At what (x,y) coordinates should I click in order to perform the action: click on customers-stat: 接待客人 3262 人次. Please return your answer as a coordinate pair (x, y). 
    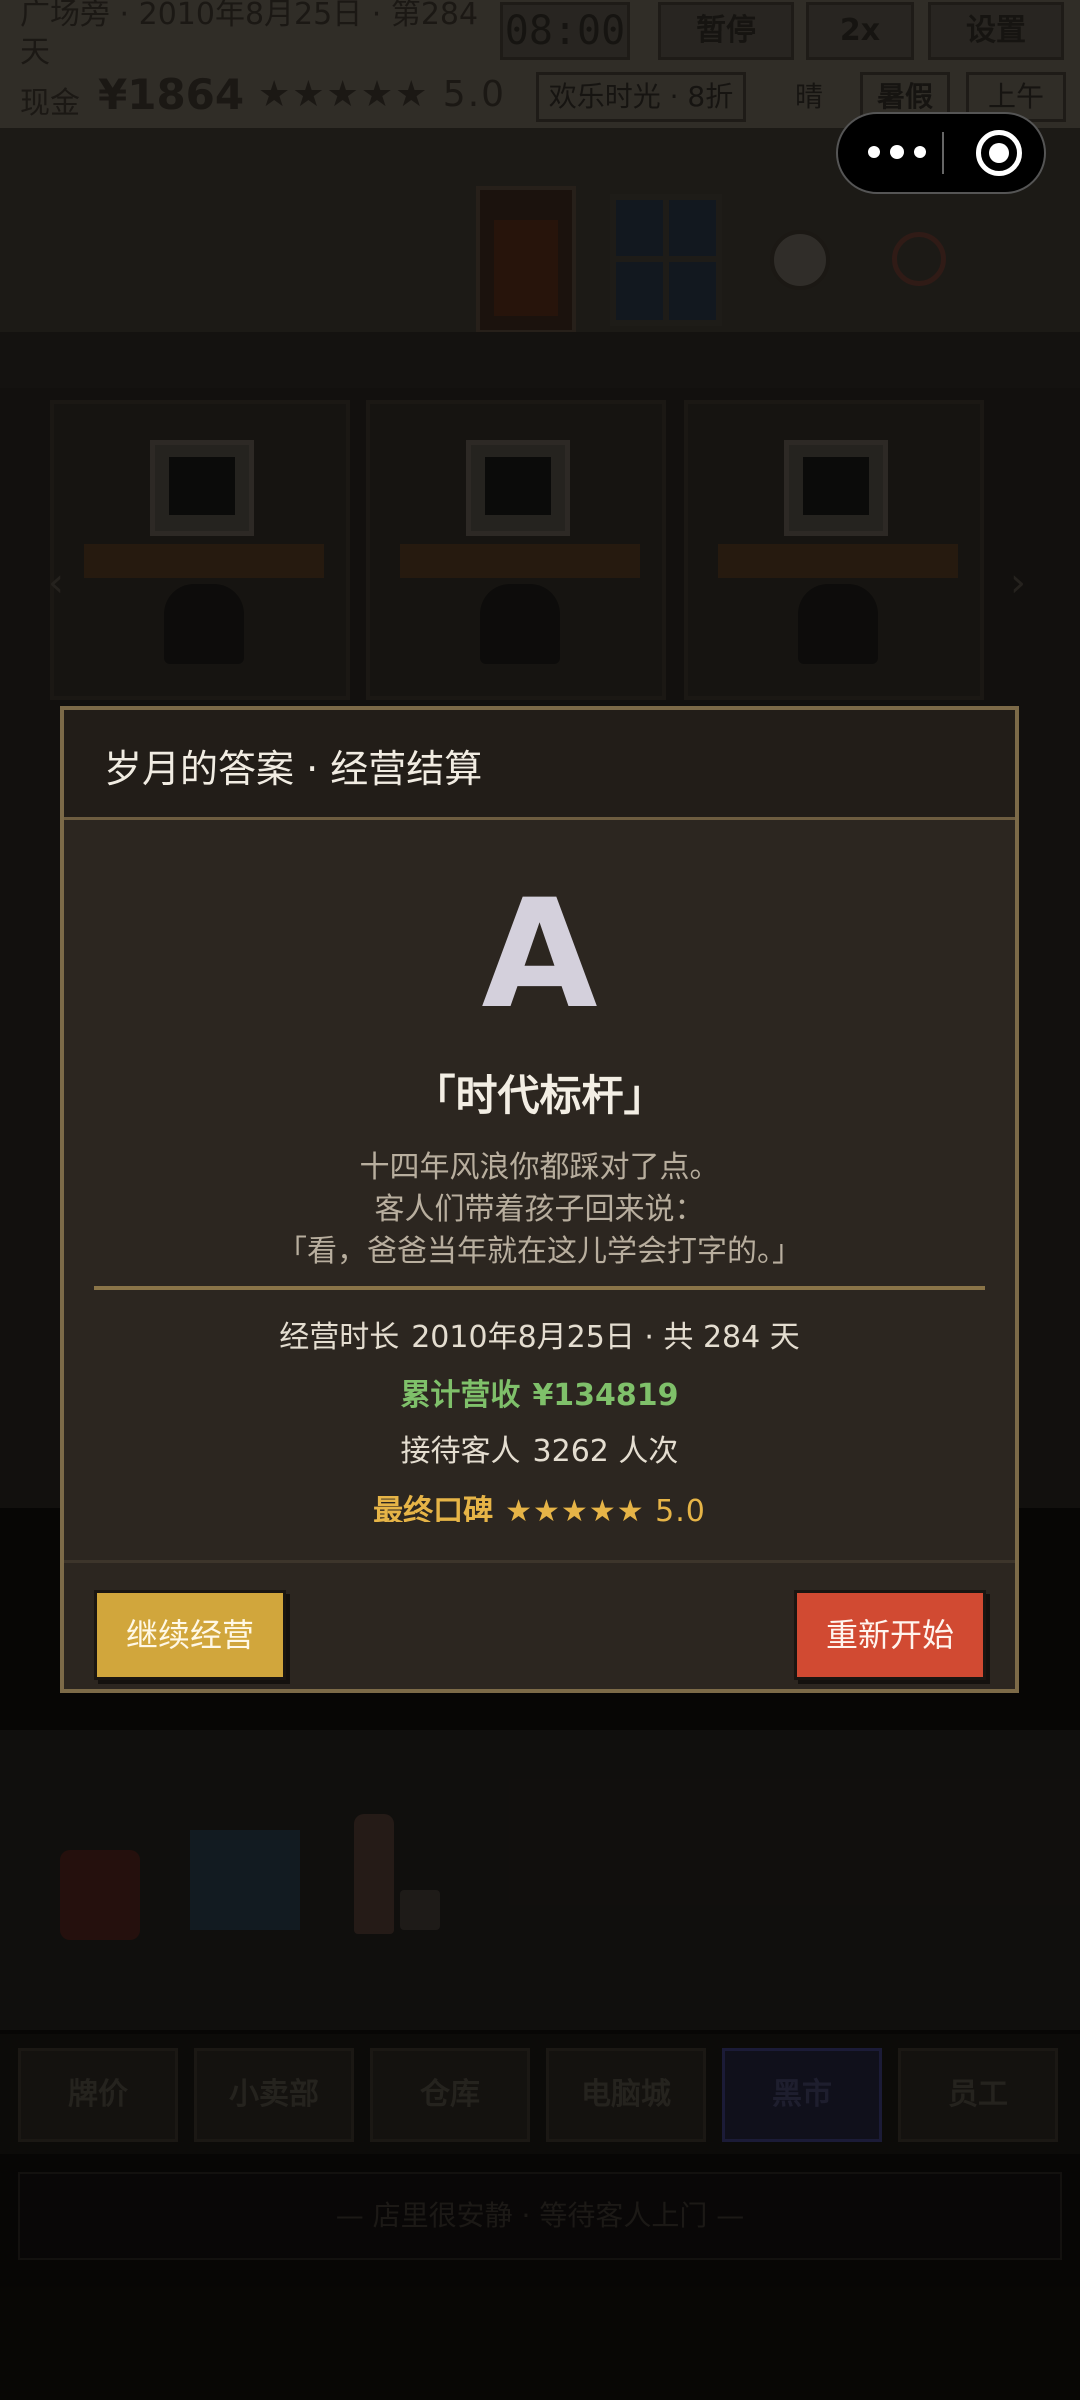
    Looking at the image, I should click on (539, 1448).